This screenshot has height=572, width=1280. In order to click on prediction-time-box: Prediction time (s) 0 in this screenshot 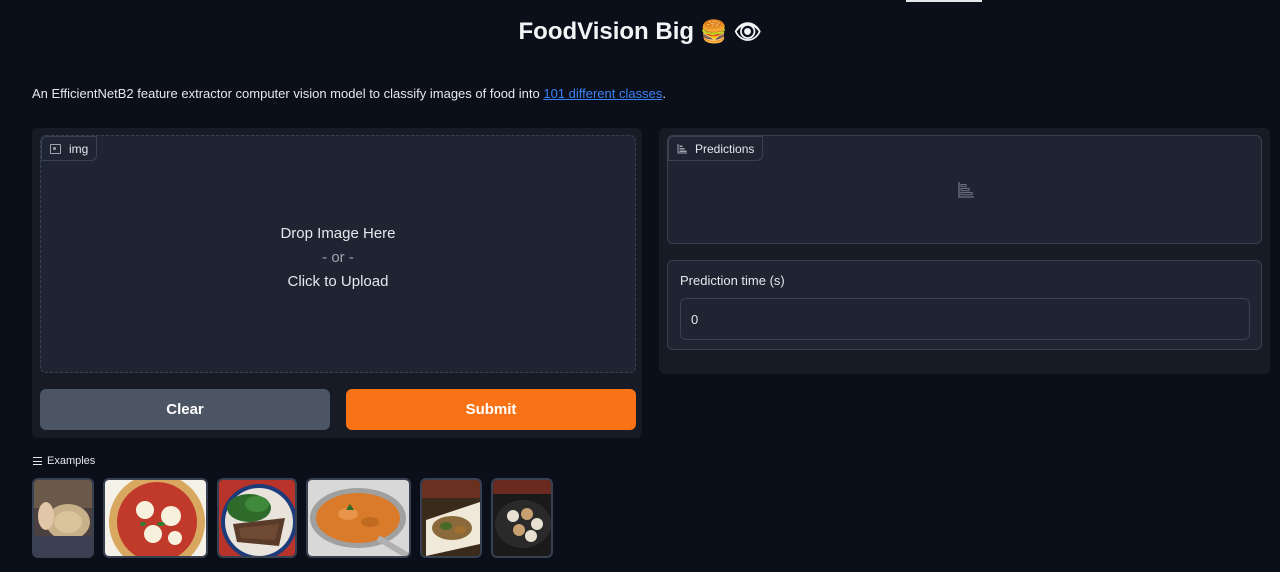, I will do `click(964, 305)`.